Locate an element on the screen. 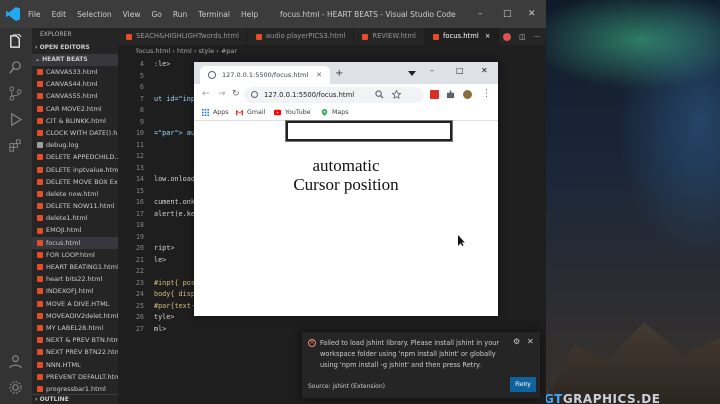 The image size is (720, 404). file-item: delete1.html is located at coordinates (75, 218).